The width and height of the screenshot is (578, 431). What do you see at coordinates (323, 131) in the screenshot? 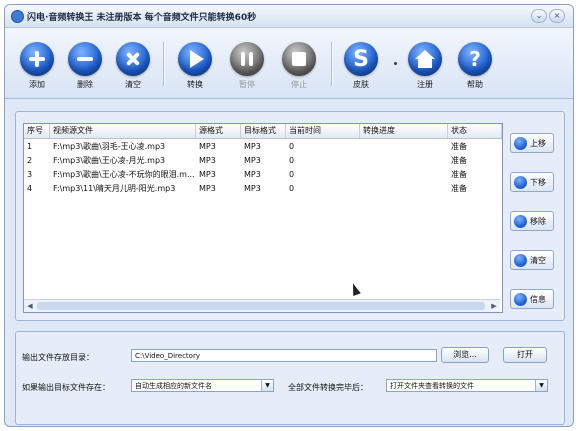
I see `col-time: 当前时间` at bounding box center [323, 131].